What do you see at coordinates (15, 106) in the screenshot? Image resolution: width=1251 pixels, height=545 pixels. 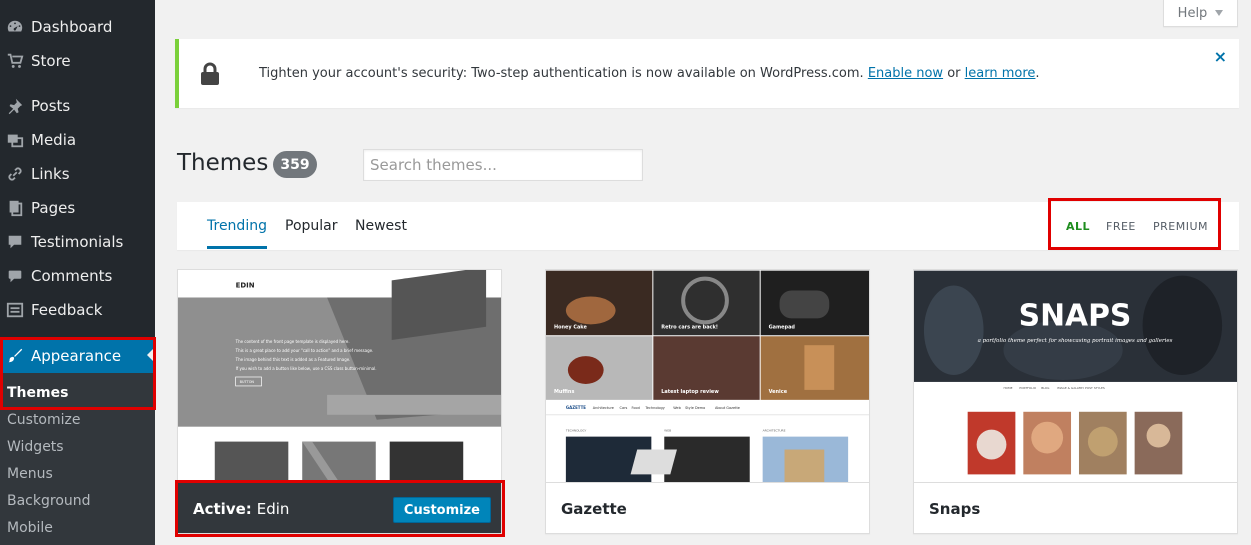 I see `pin-icon` at bounding box center [15, 106].